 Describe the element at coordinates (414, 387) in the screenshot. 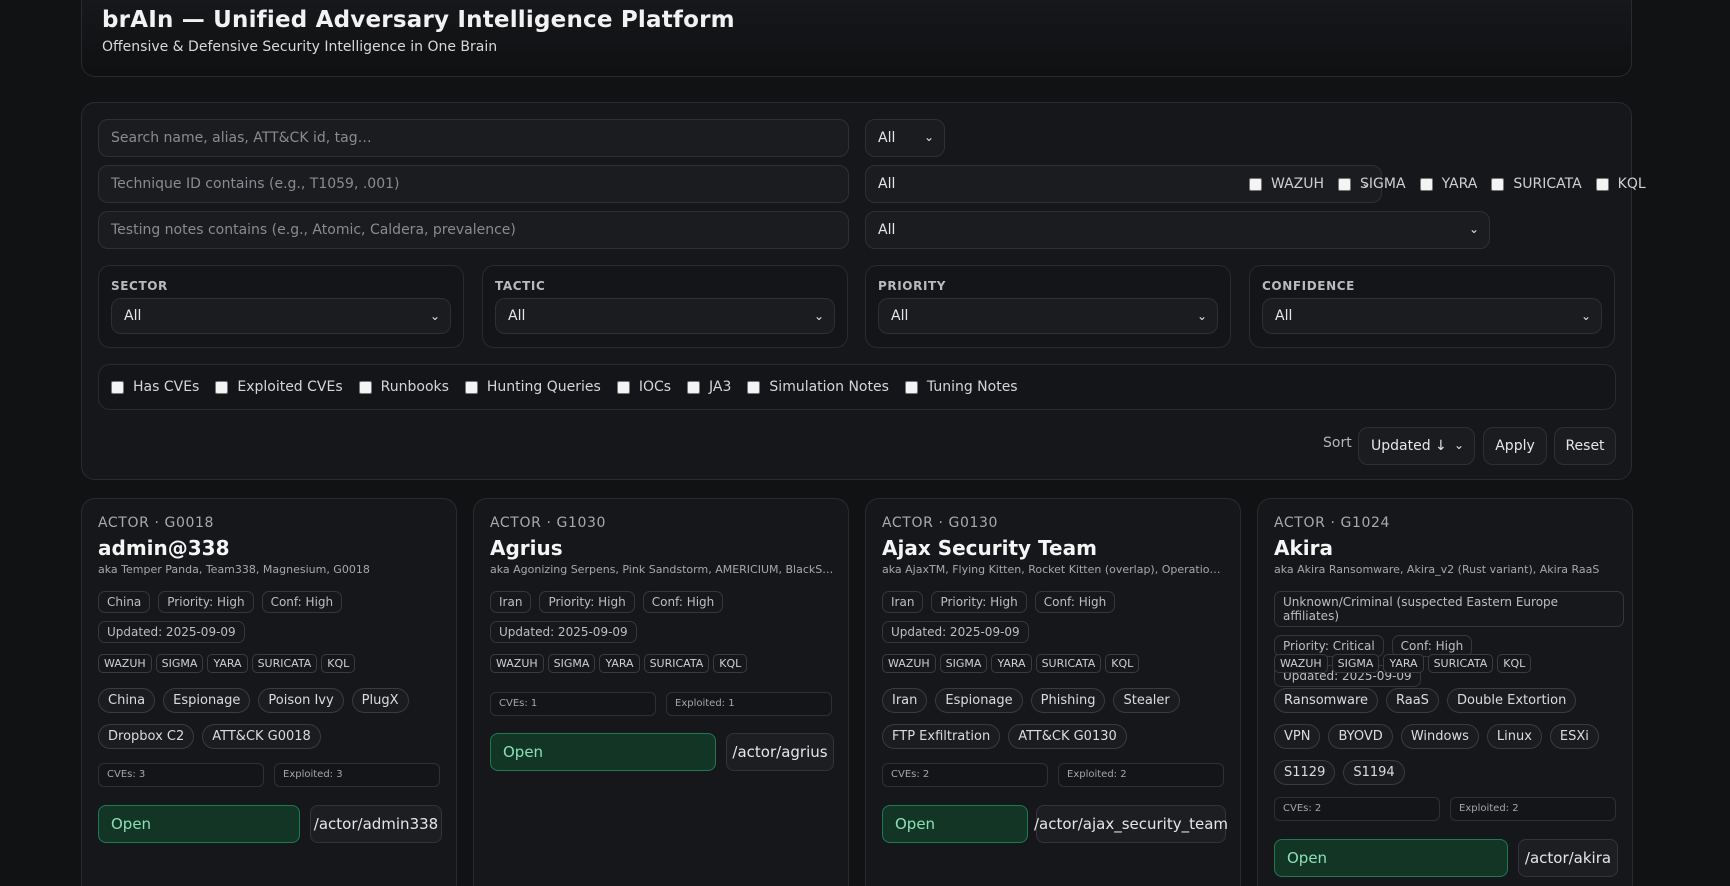

I see `flag-label: Runbooks` at that location.